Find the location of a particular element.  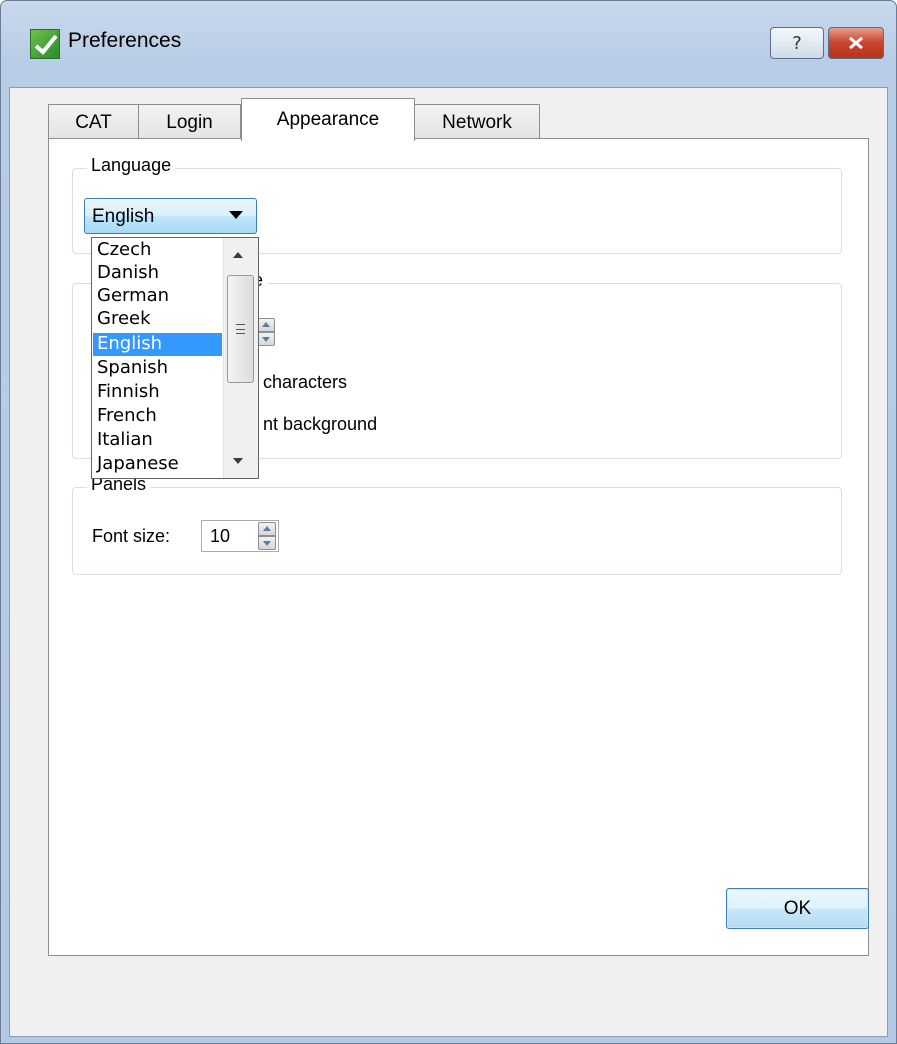

dropdown-scrollbar is located at coordinates (240, 358).